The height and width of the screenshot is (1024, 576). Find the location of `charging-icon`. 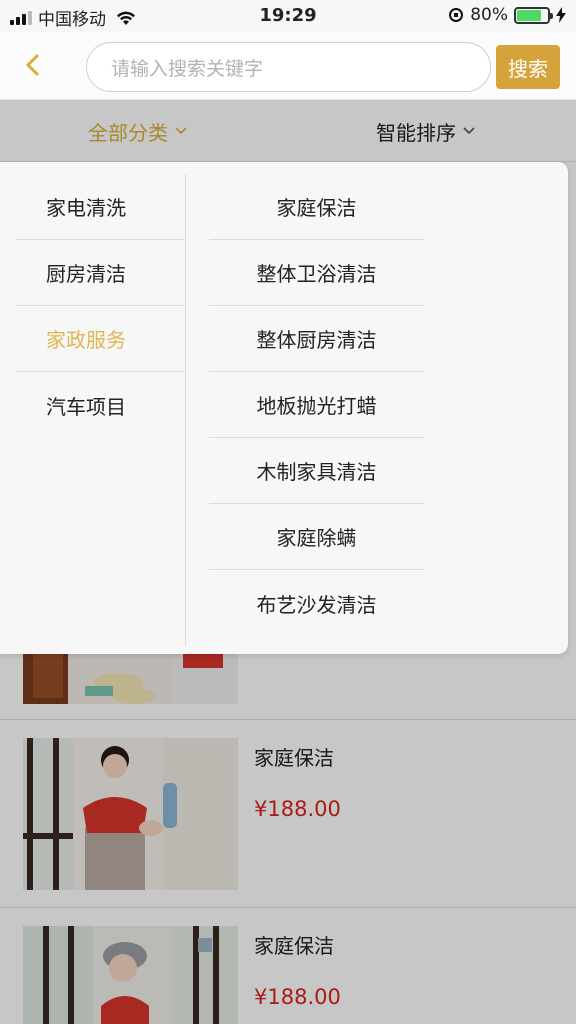

charging-icon is located at coordinates (561, 15).